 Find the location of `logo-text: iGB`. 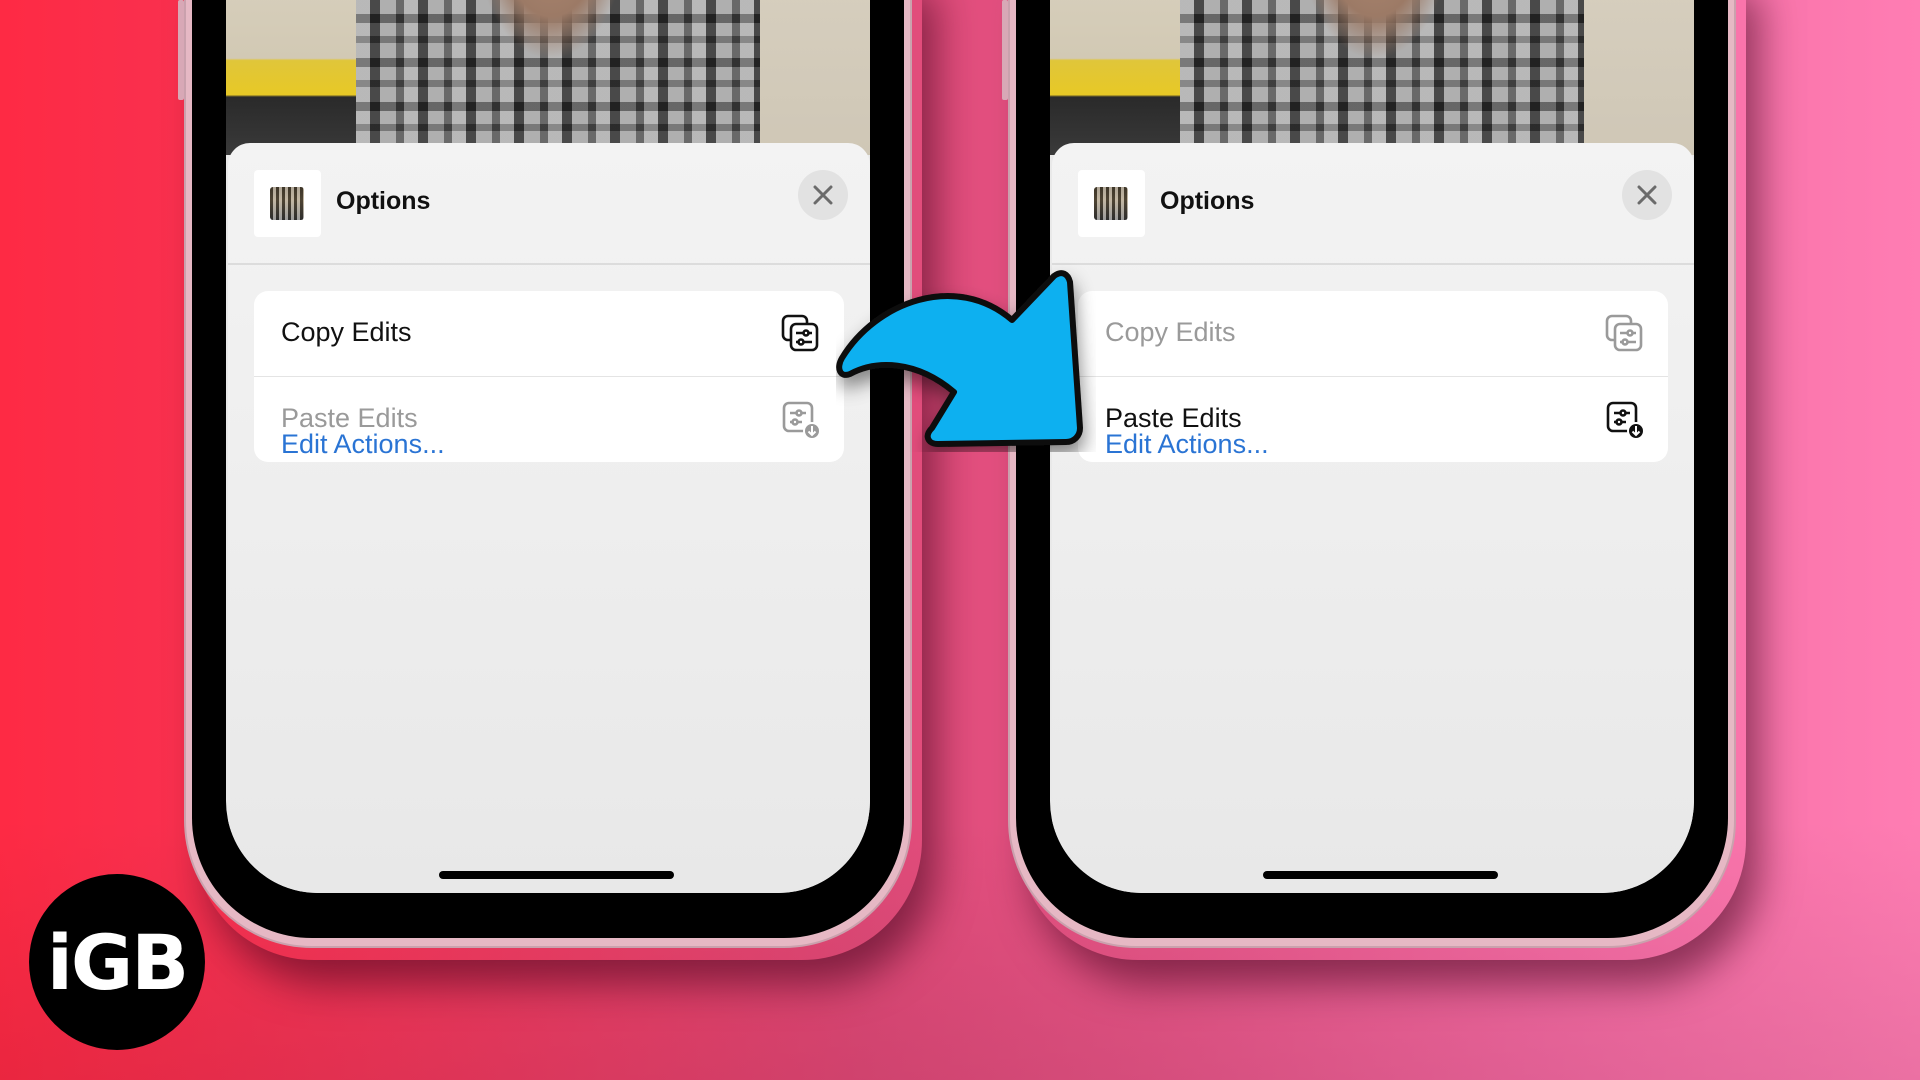

logo-text: iGB is located at coordinates (117, 962).